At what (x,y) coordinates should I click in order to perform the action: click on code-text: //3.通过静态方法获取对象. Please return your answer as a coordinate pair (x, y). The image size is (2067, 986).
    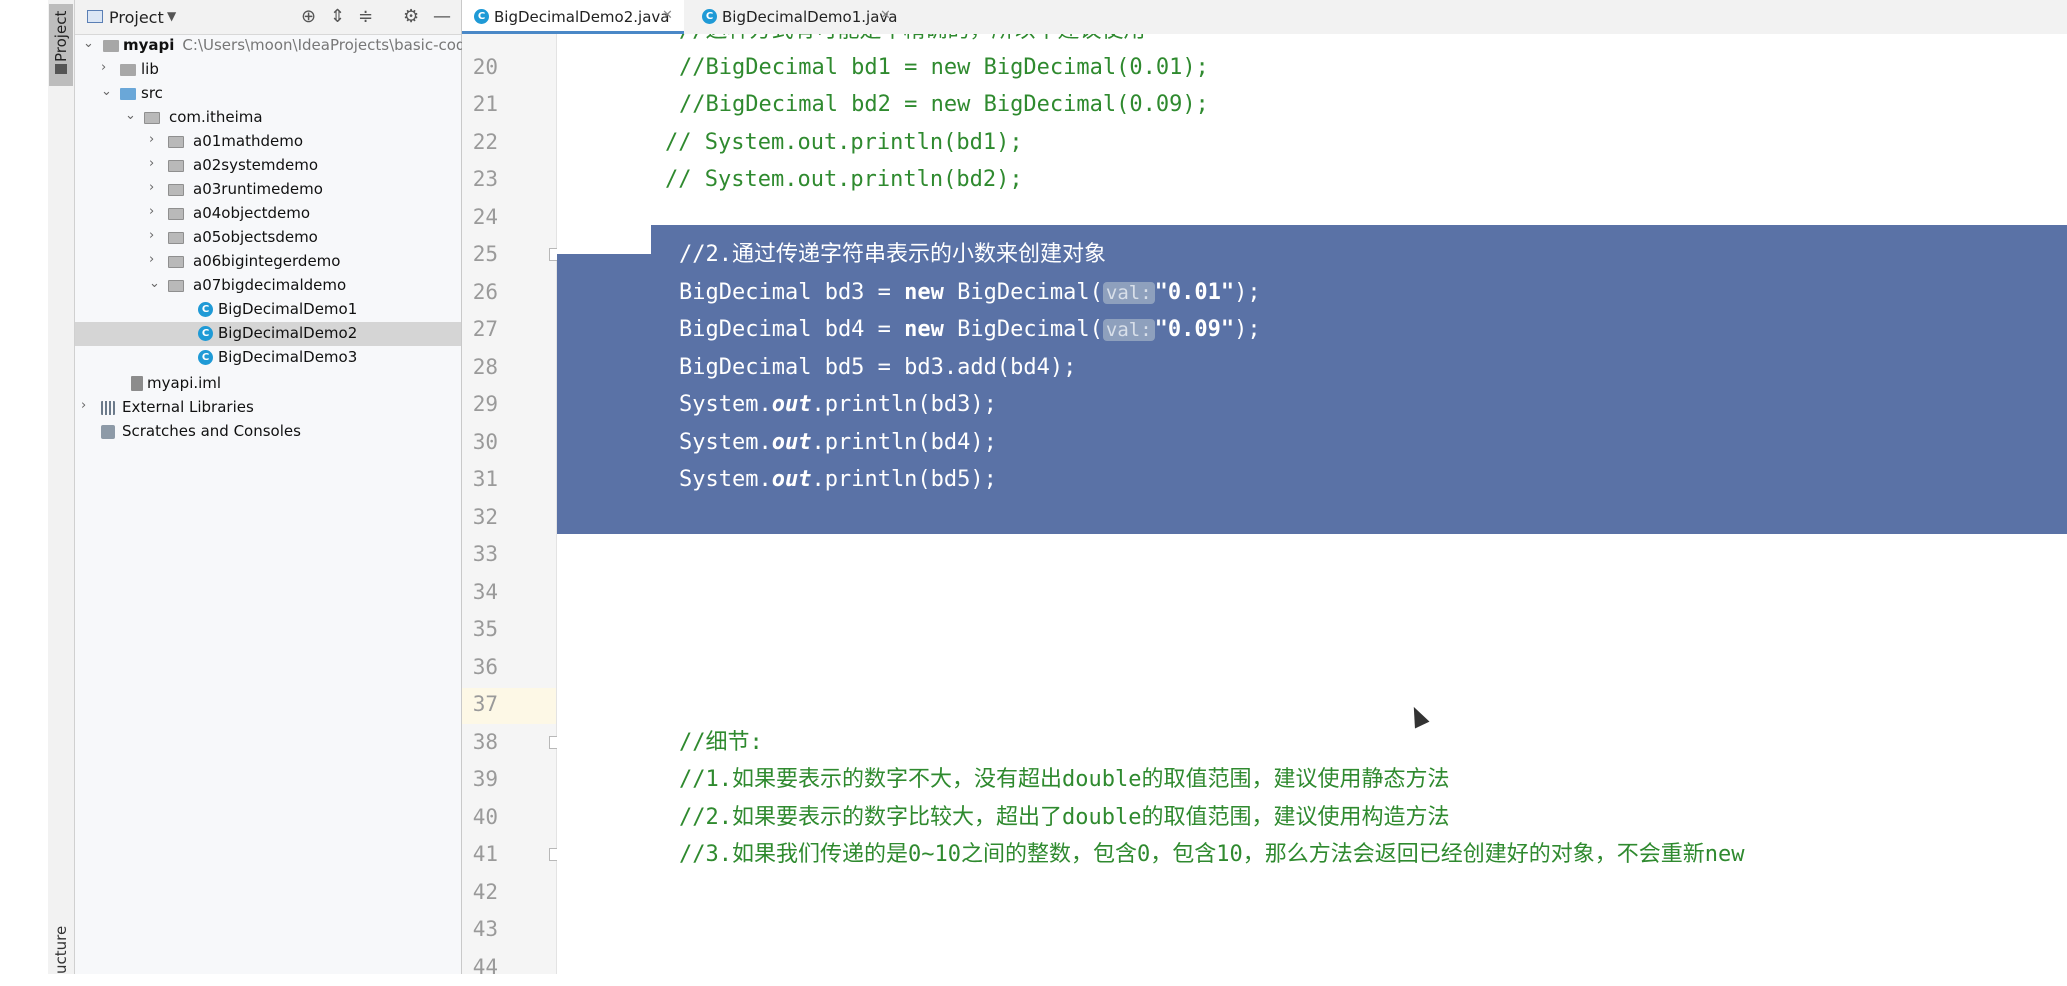
    Looking at the image, I should click on (815, 554).